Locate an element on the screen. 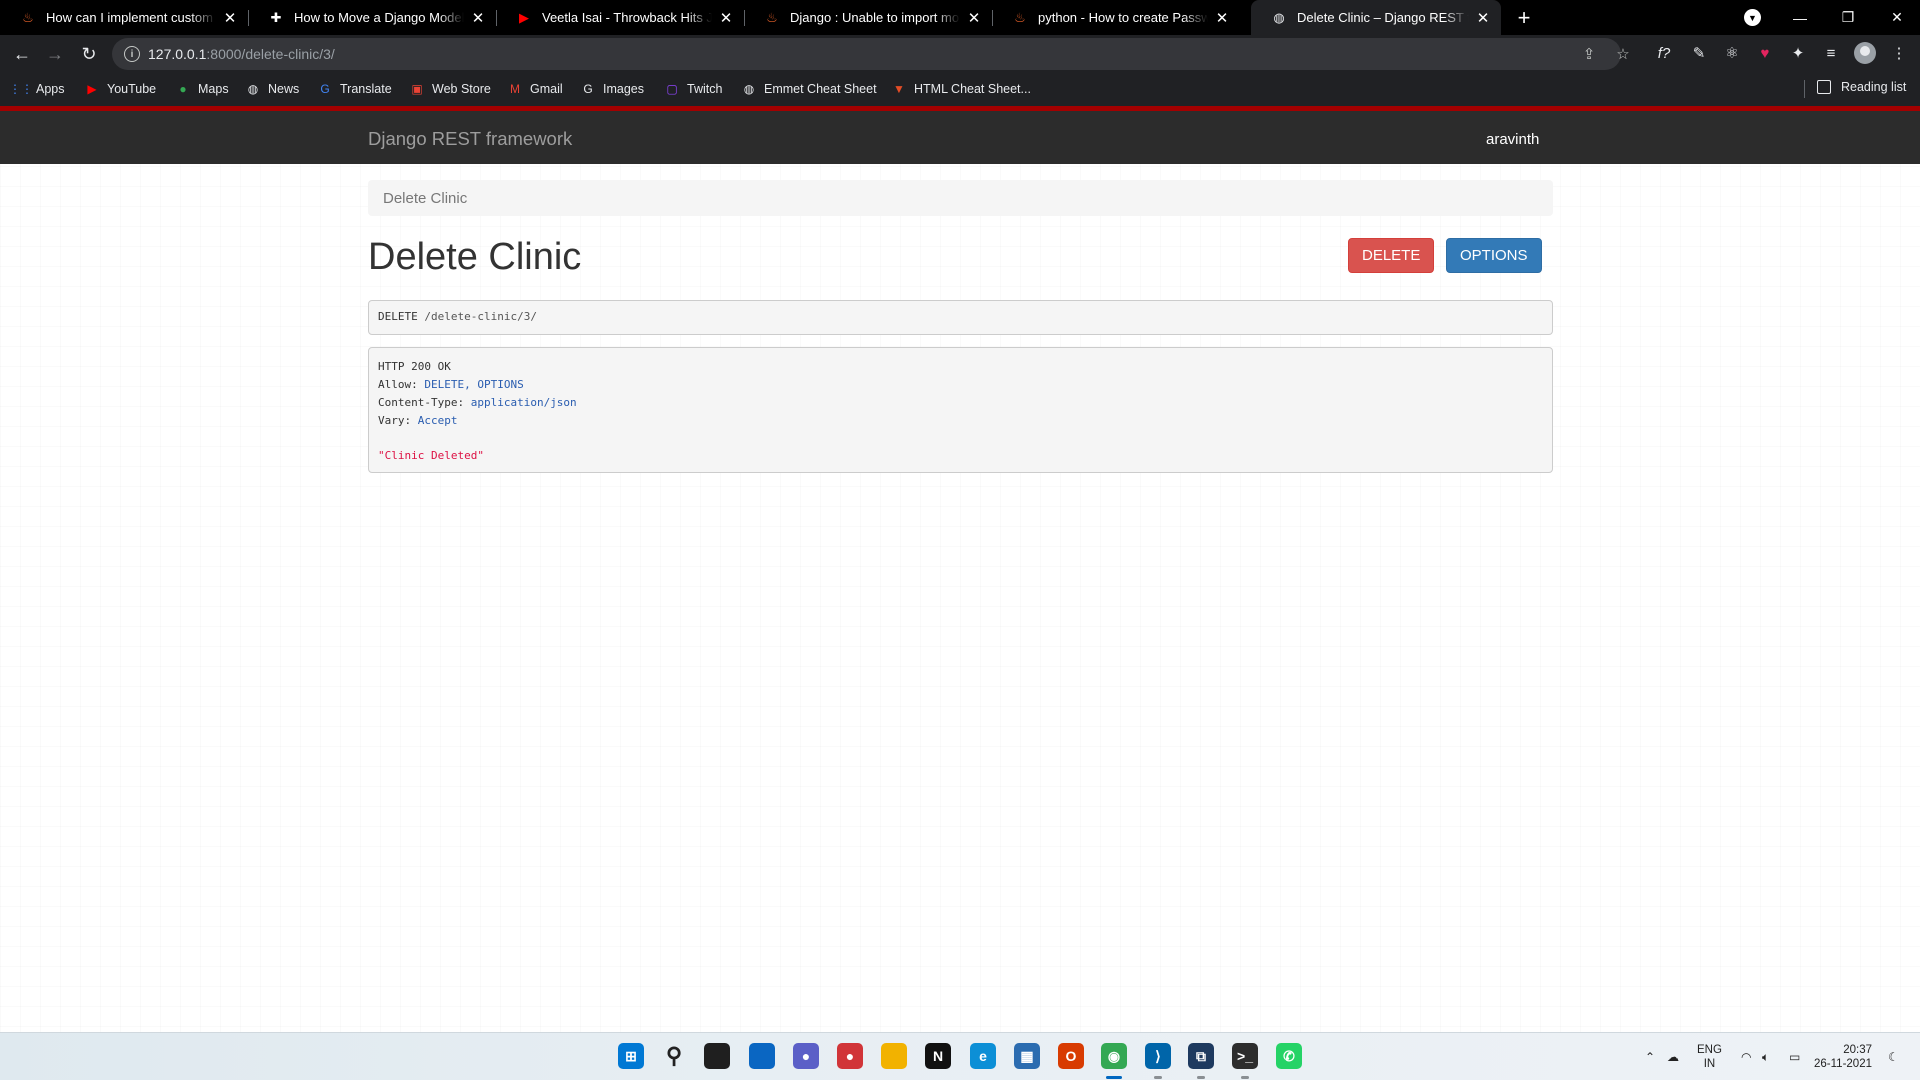 Image resolution: width=1920 pixels, height=1080 pixels. response-header: Content-Type: application/json is located at coordinates (960, 403).